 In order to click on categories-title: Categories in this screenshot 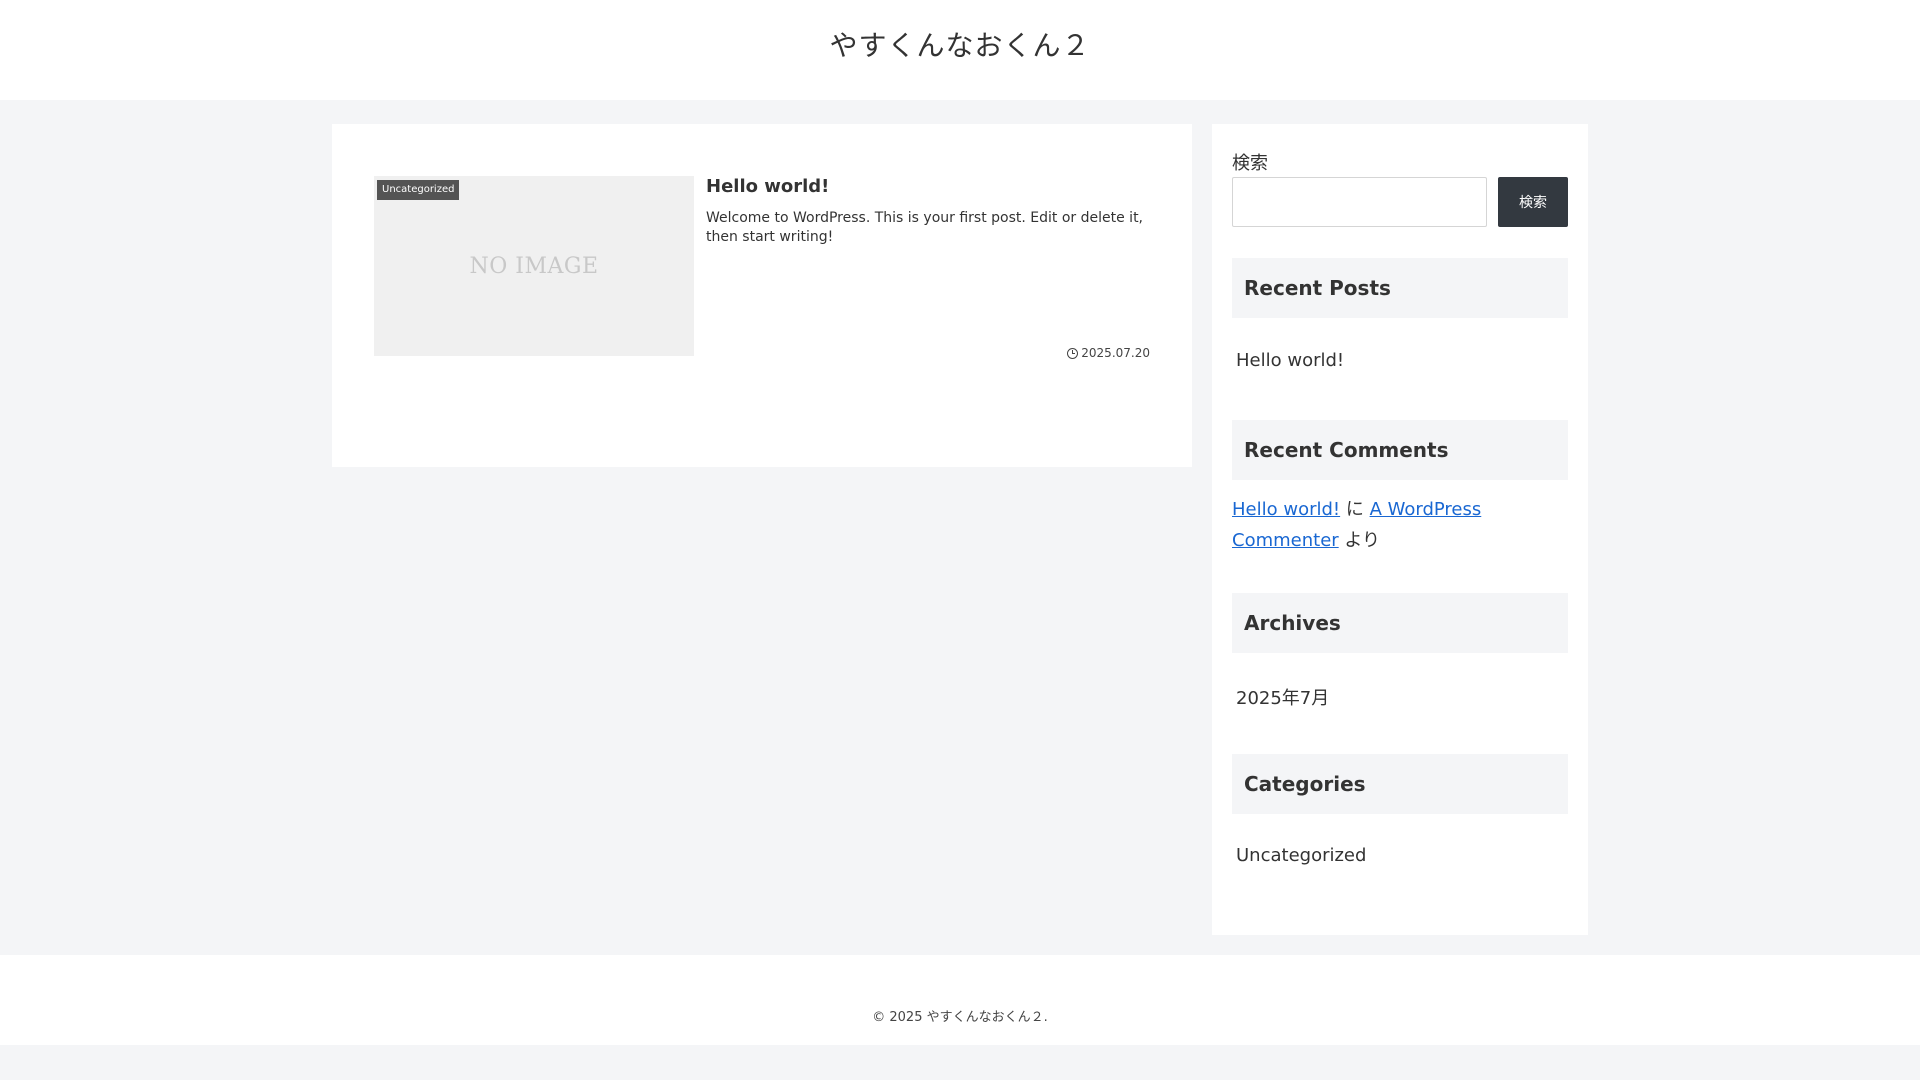, I will do `click(1400, 784)`.